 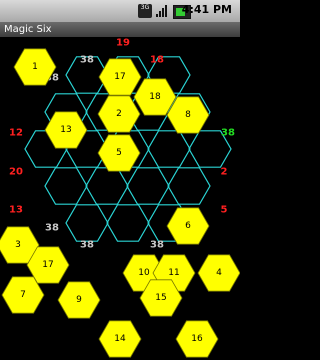 I want to click on line-sum-label: 5, so click(x=224, y=210).